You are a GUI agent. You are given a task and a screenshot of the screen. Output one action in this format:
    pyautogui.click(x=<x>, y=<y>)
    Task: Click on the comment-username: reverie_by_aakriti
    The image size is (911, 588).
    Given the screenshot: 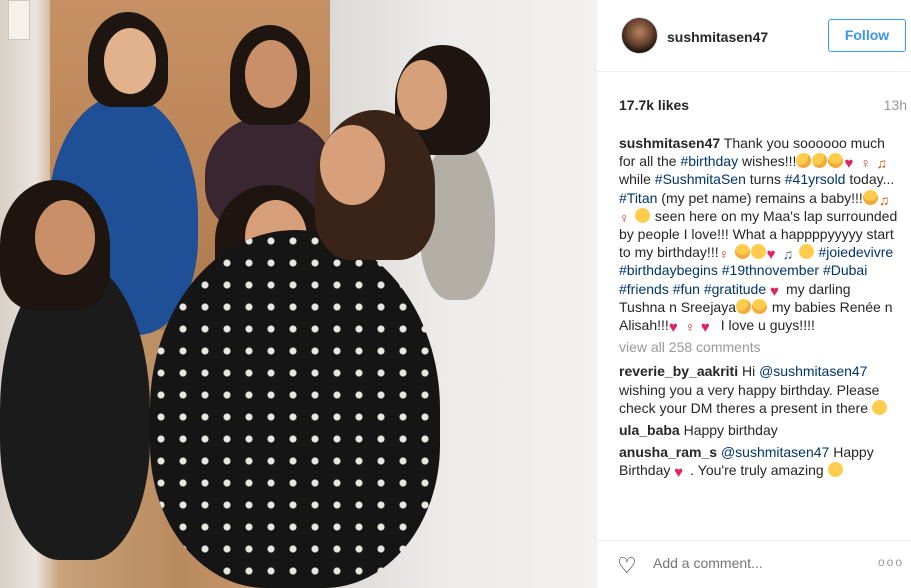 What is the action you would take?
    pyautogui.click(x=678, y=371)
    